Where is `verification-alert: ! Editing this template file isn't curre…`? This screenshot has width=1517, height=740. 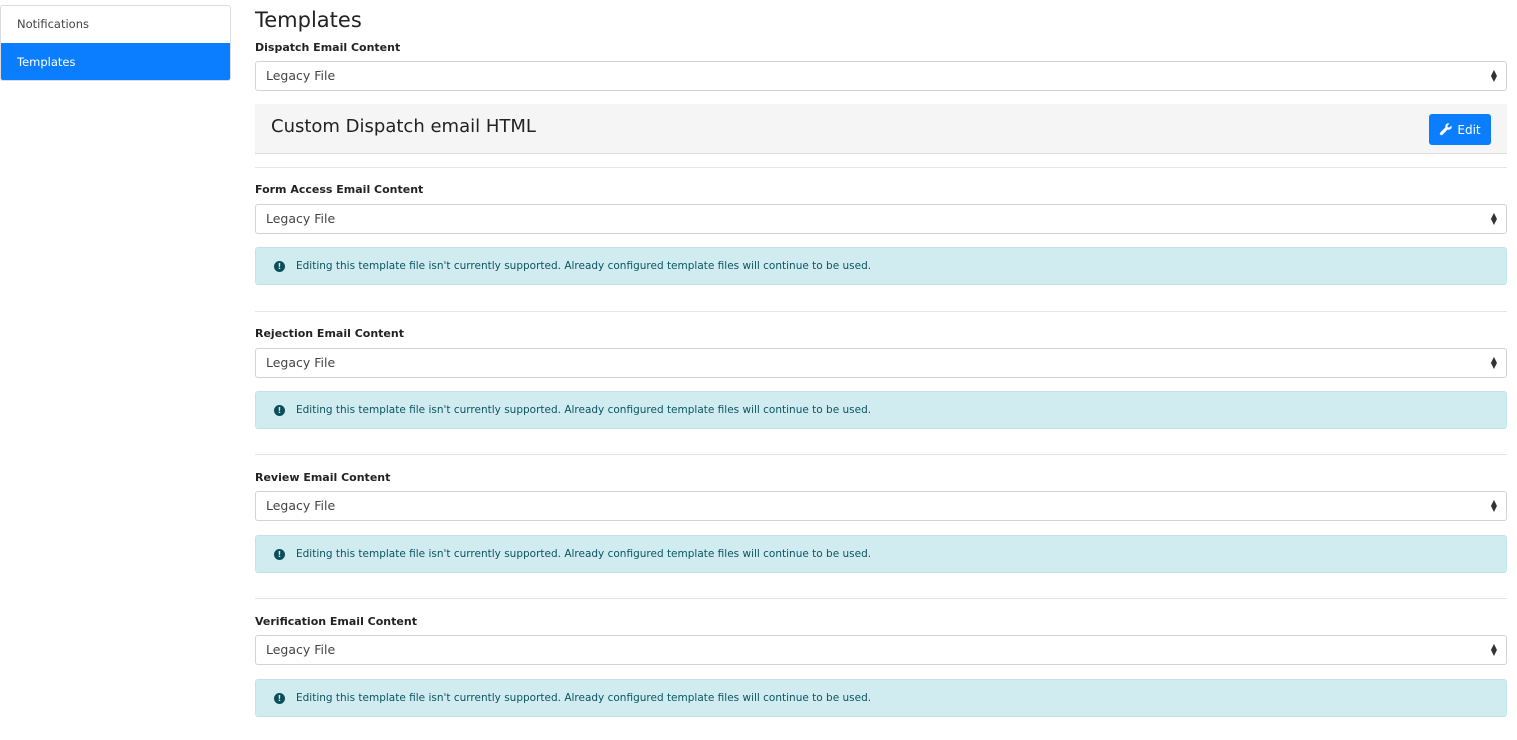 verification-alert: ! Editing this template file isn't curre… is located at coordinates (881, 698).